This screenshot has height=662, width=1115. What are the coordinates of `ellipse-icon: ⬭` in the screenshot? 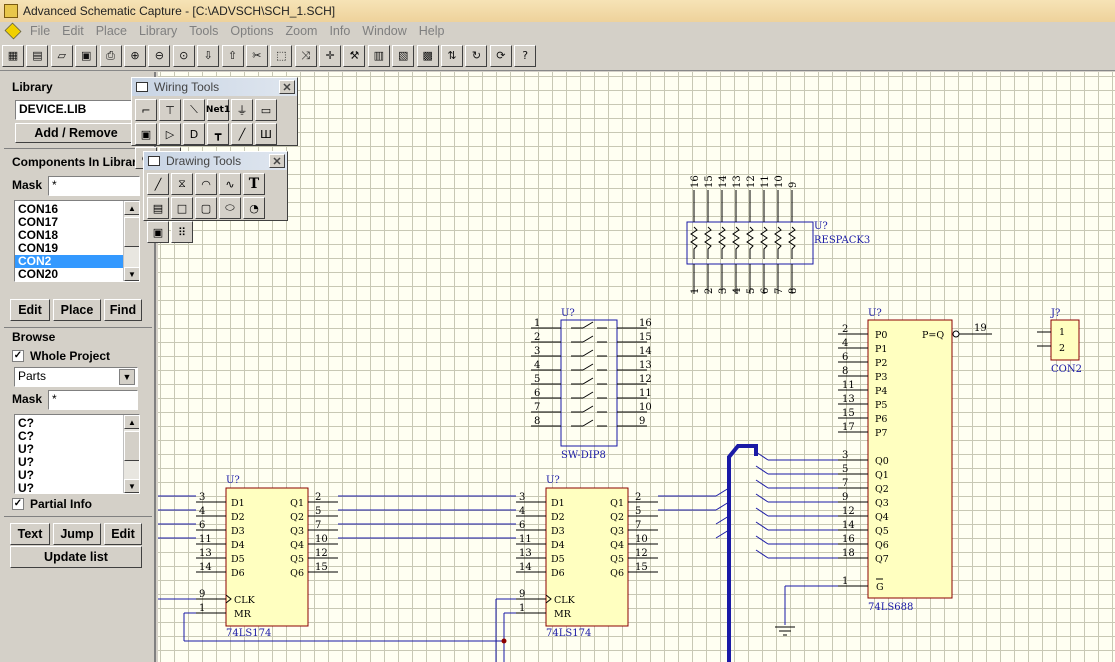 It's located at (230, 208).